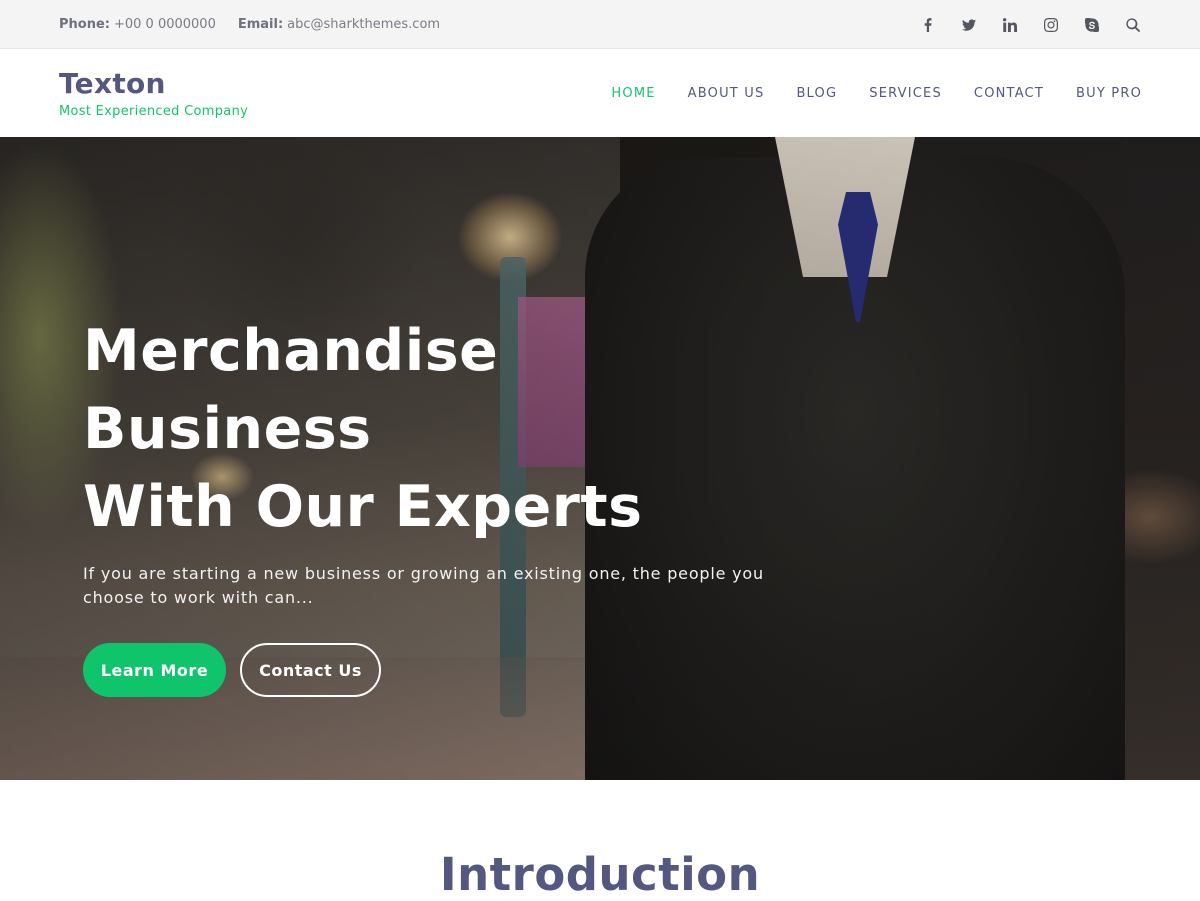 The width and height of the screenshot is (1200, 901). What do you see at coordinates (165, 24) in the screenshot?
I see `phone-value: +00 0 0000000` at bounding box center [165, 24].